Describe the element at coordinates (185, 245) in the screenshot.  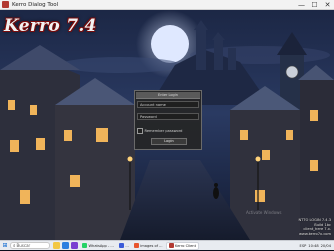
I see `taskbar-app-label: Kerro Client` at that location.